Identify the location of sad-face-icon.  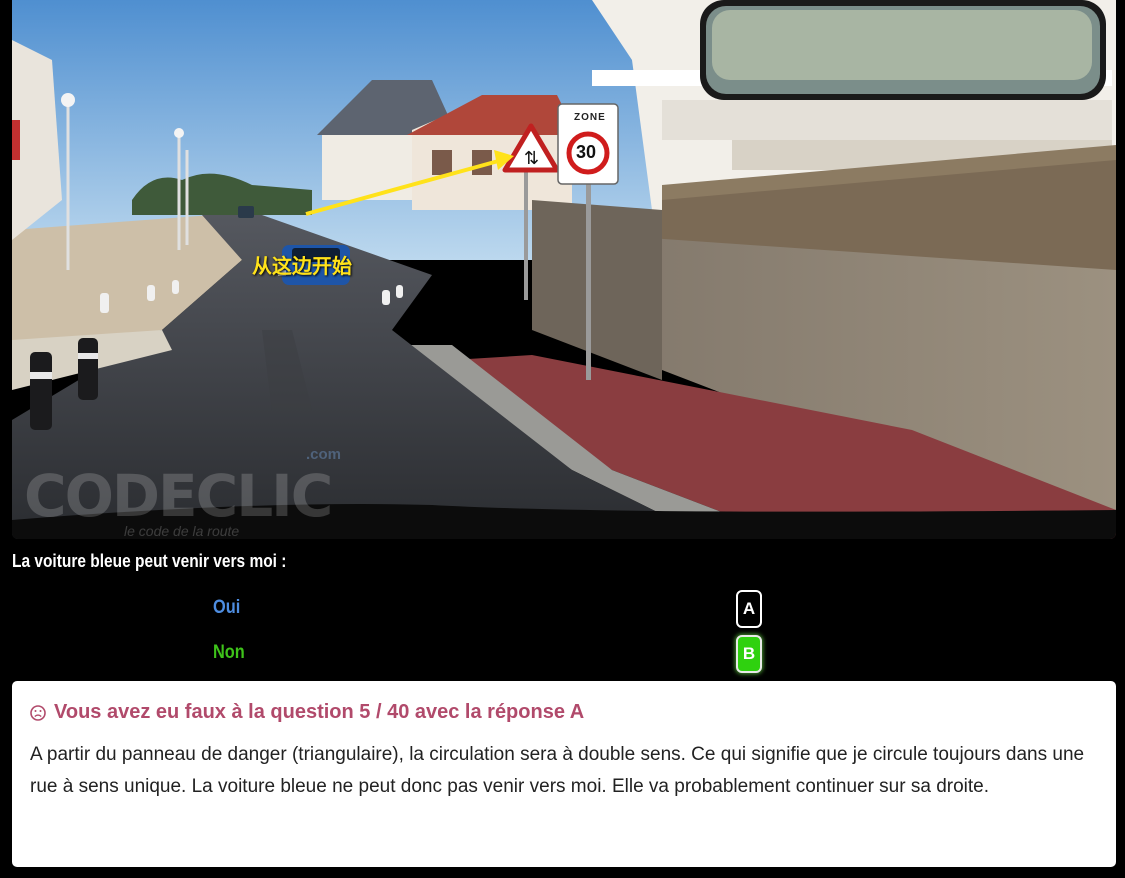
(38, 712).